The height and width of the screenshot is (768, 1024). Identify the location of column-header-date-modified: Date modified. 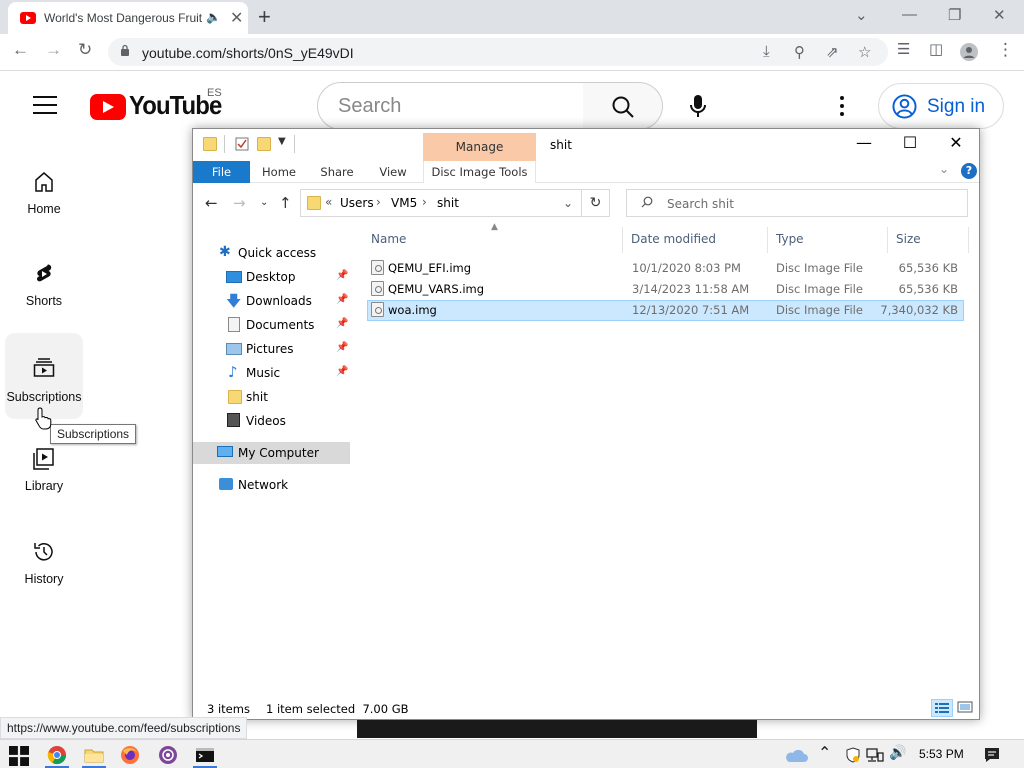
(673, 239).